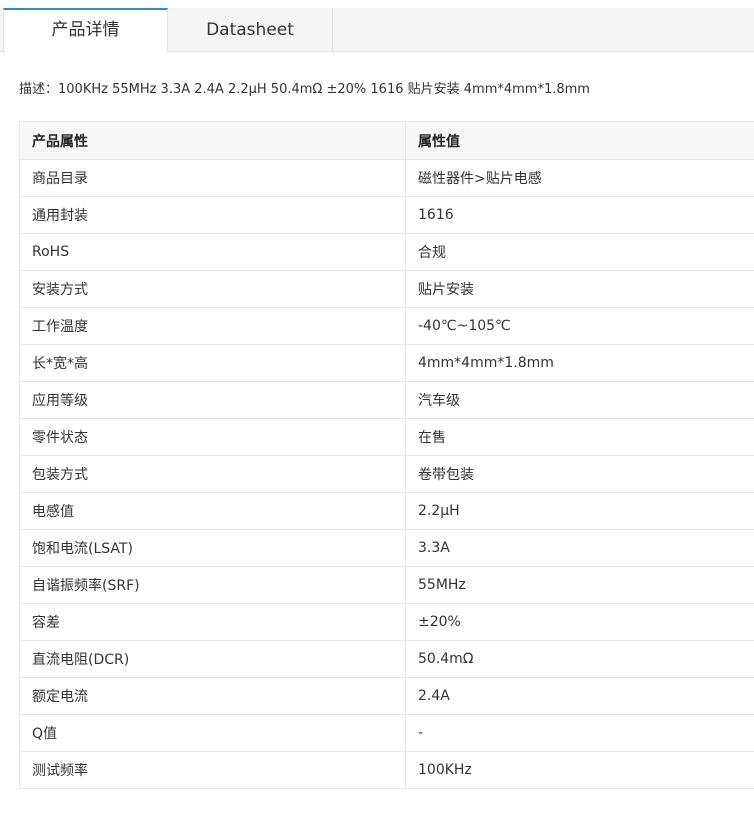 Image resolution: width=754 pixels, height=816 pixels. What do you see at coordinates (212, 289) in the screenshot?
I see `attribute-name-cell: 安装方式` at bounding box center [212, 289].